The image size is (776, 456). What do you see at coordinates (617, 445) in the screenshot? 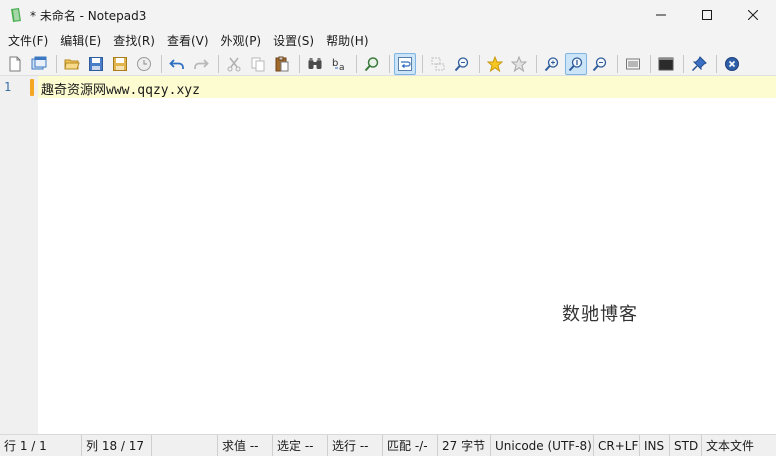
I see `status-eol: CR+LF` at bounding box center [617, 445].